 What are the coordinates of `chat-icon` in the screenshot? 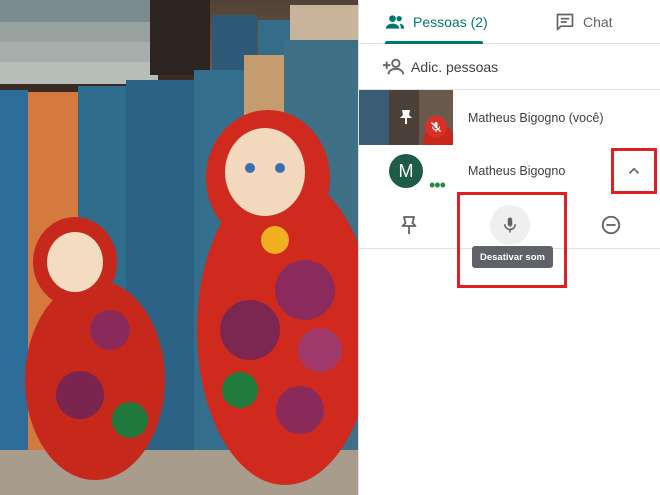 It's located at (565, 22).